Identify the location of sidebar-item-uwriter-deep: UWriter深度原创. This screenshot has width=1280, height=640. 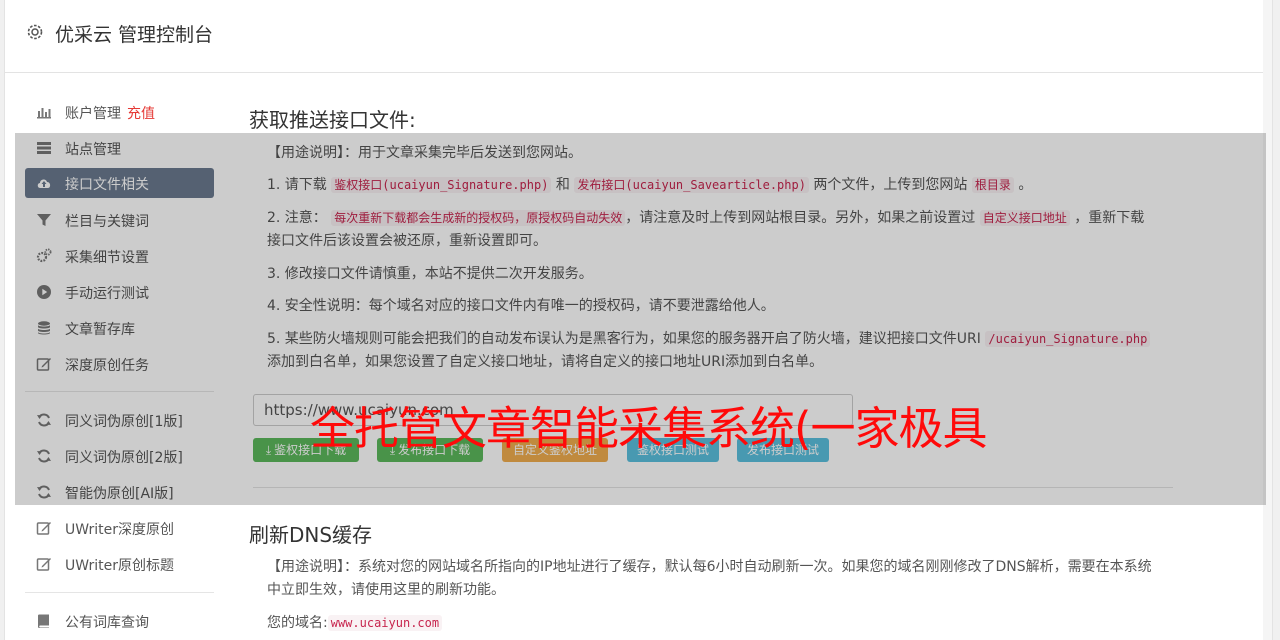
(119, 528).